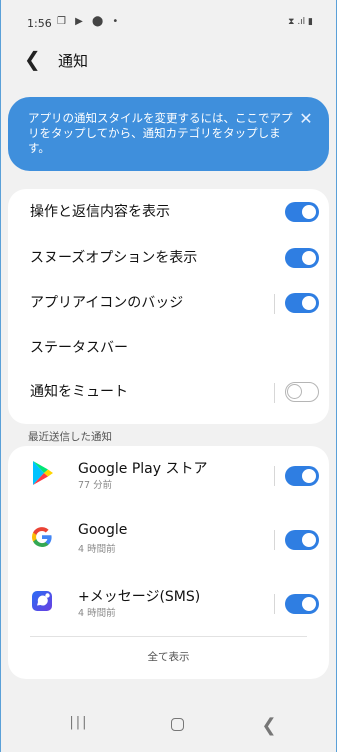 This screenshot has height=752, width=337. I want to click on show-all-button: 全て表示, so click(168, 656).